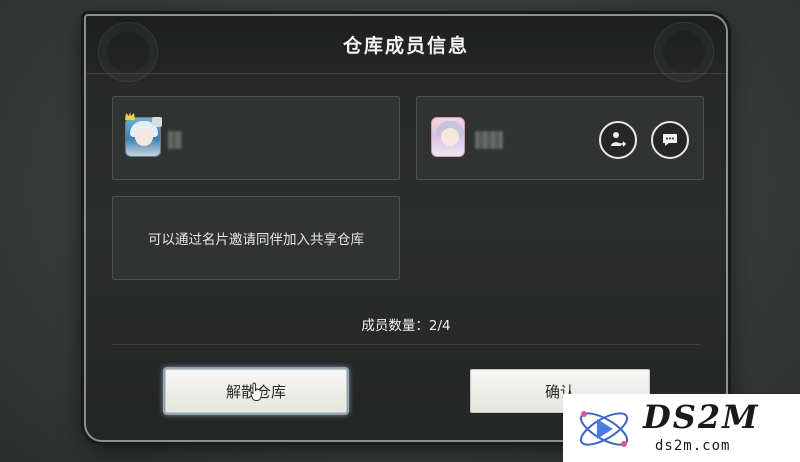 The width and height of the screenshot is (800, 462). I want to click on chat-button, so click(670, 140).